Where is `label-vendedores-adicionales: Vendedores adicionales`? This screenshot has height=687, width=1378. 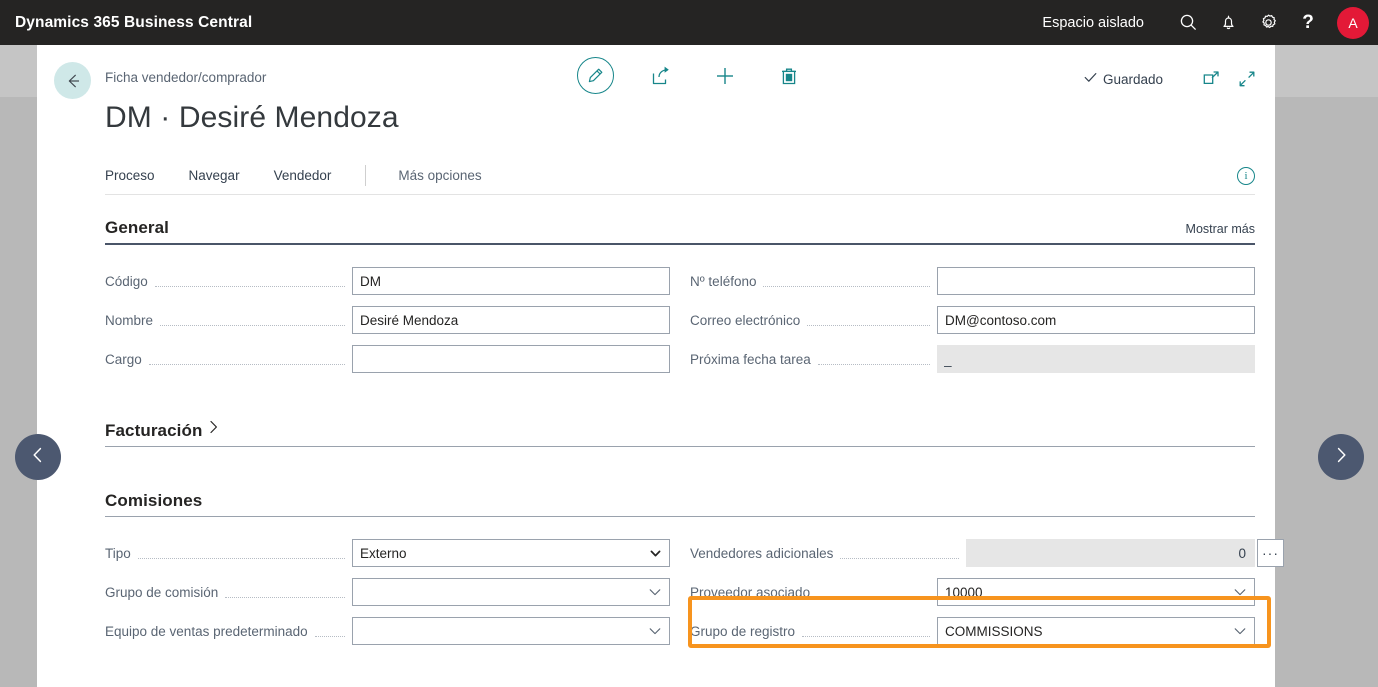
label-vendedores-adicionales: Vendedores adicionales is located at coordinates (762, 553).